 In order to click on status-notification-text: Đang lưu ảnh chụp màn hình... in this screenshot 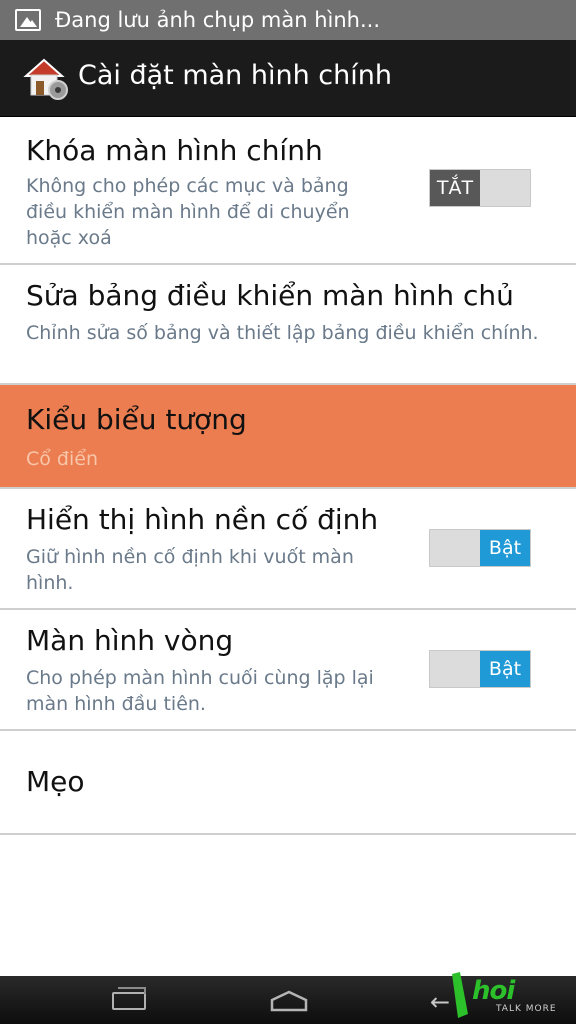, I will do `click(218, 20)`.